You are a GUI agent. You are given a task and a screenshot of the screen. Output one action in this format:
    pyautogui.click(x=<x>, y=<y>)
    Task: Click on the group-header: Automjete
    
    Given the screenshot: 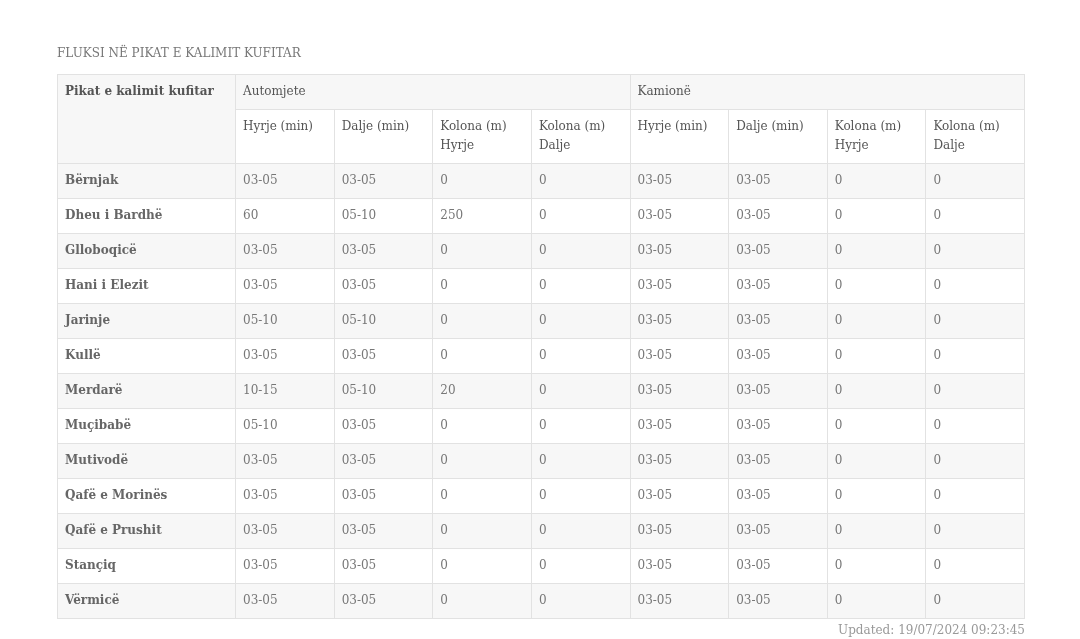 What is the action you would take?
    pyautogui.click(x=432, y=92)
    